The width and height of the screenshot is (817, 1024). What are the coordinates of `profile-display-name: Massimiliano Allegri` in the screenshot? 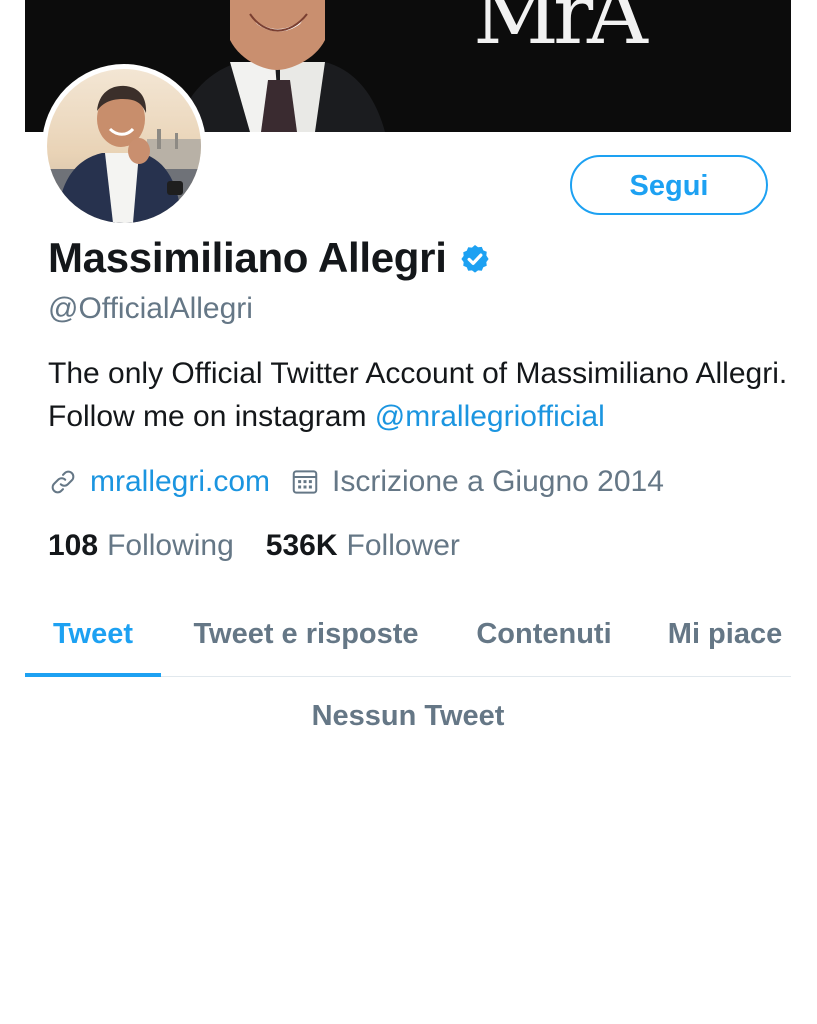 It's located at (247, 257).